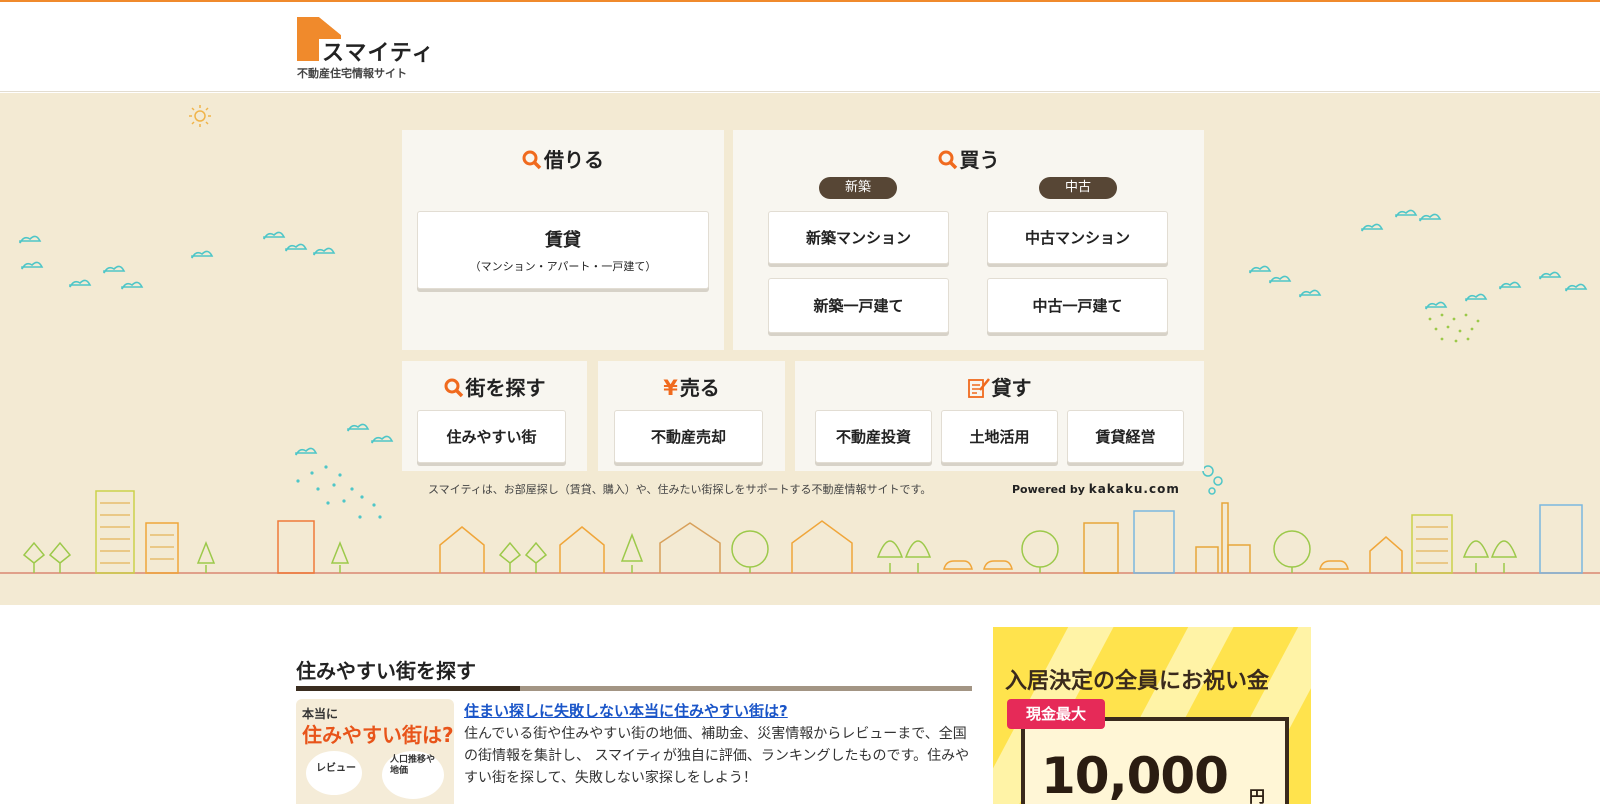 The image size is (1600, 804). What do you see at coordinates (670, 388) in the screenshot?
I see `yen-icon: ¥` at bounding box center [670, 388].